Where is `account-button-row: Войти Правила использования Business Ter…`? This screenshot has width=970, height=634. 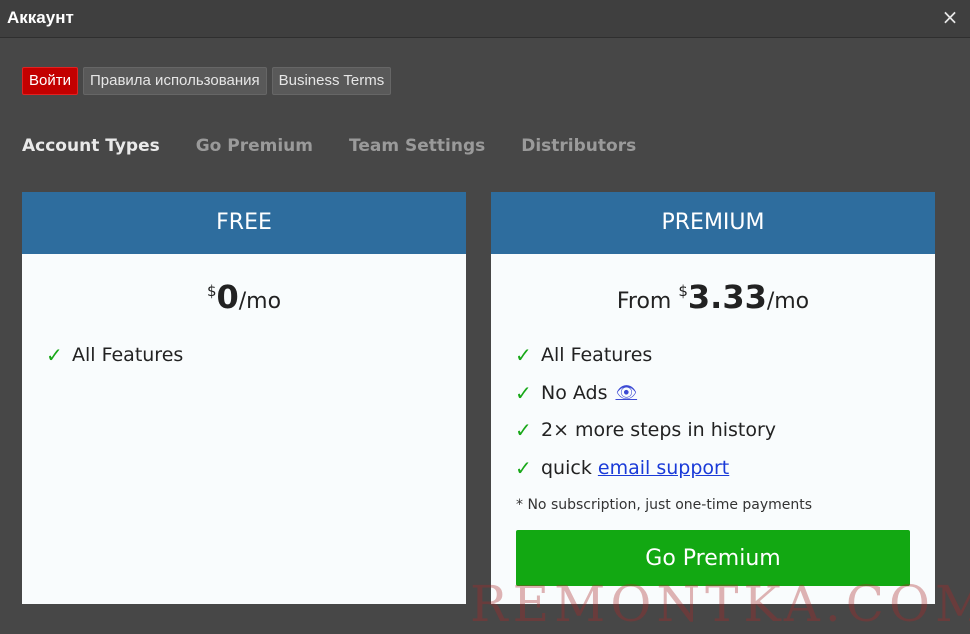
account-button-row: Войти Правила использования Business Ter… is located at coordinates (207, 81).